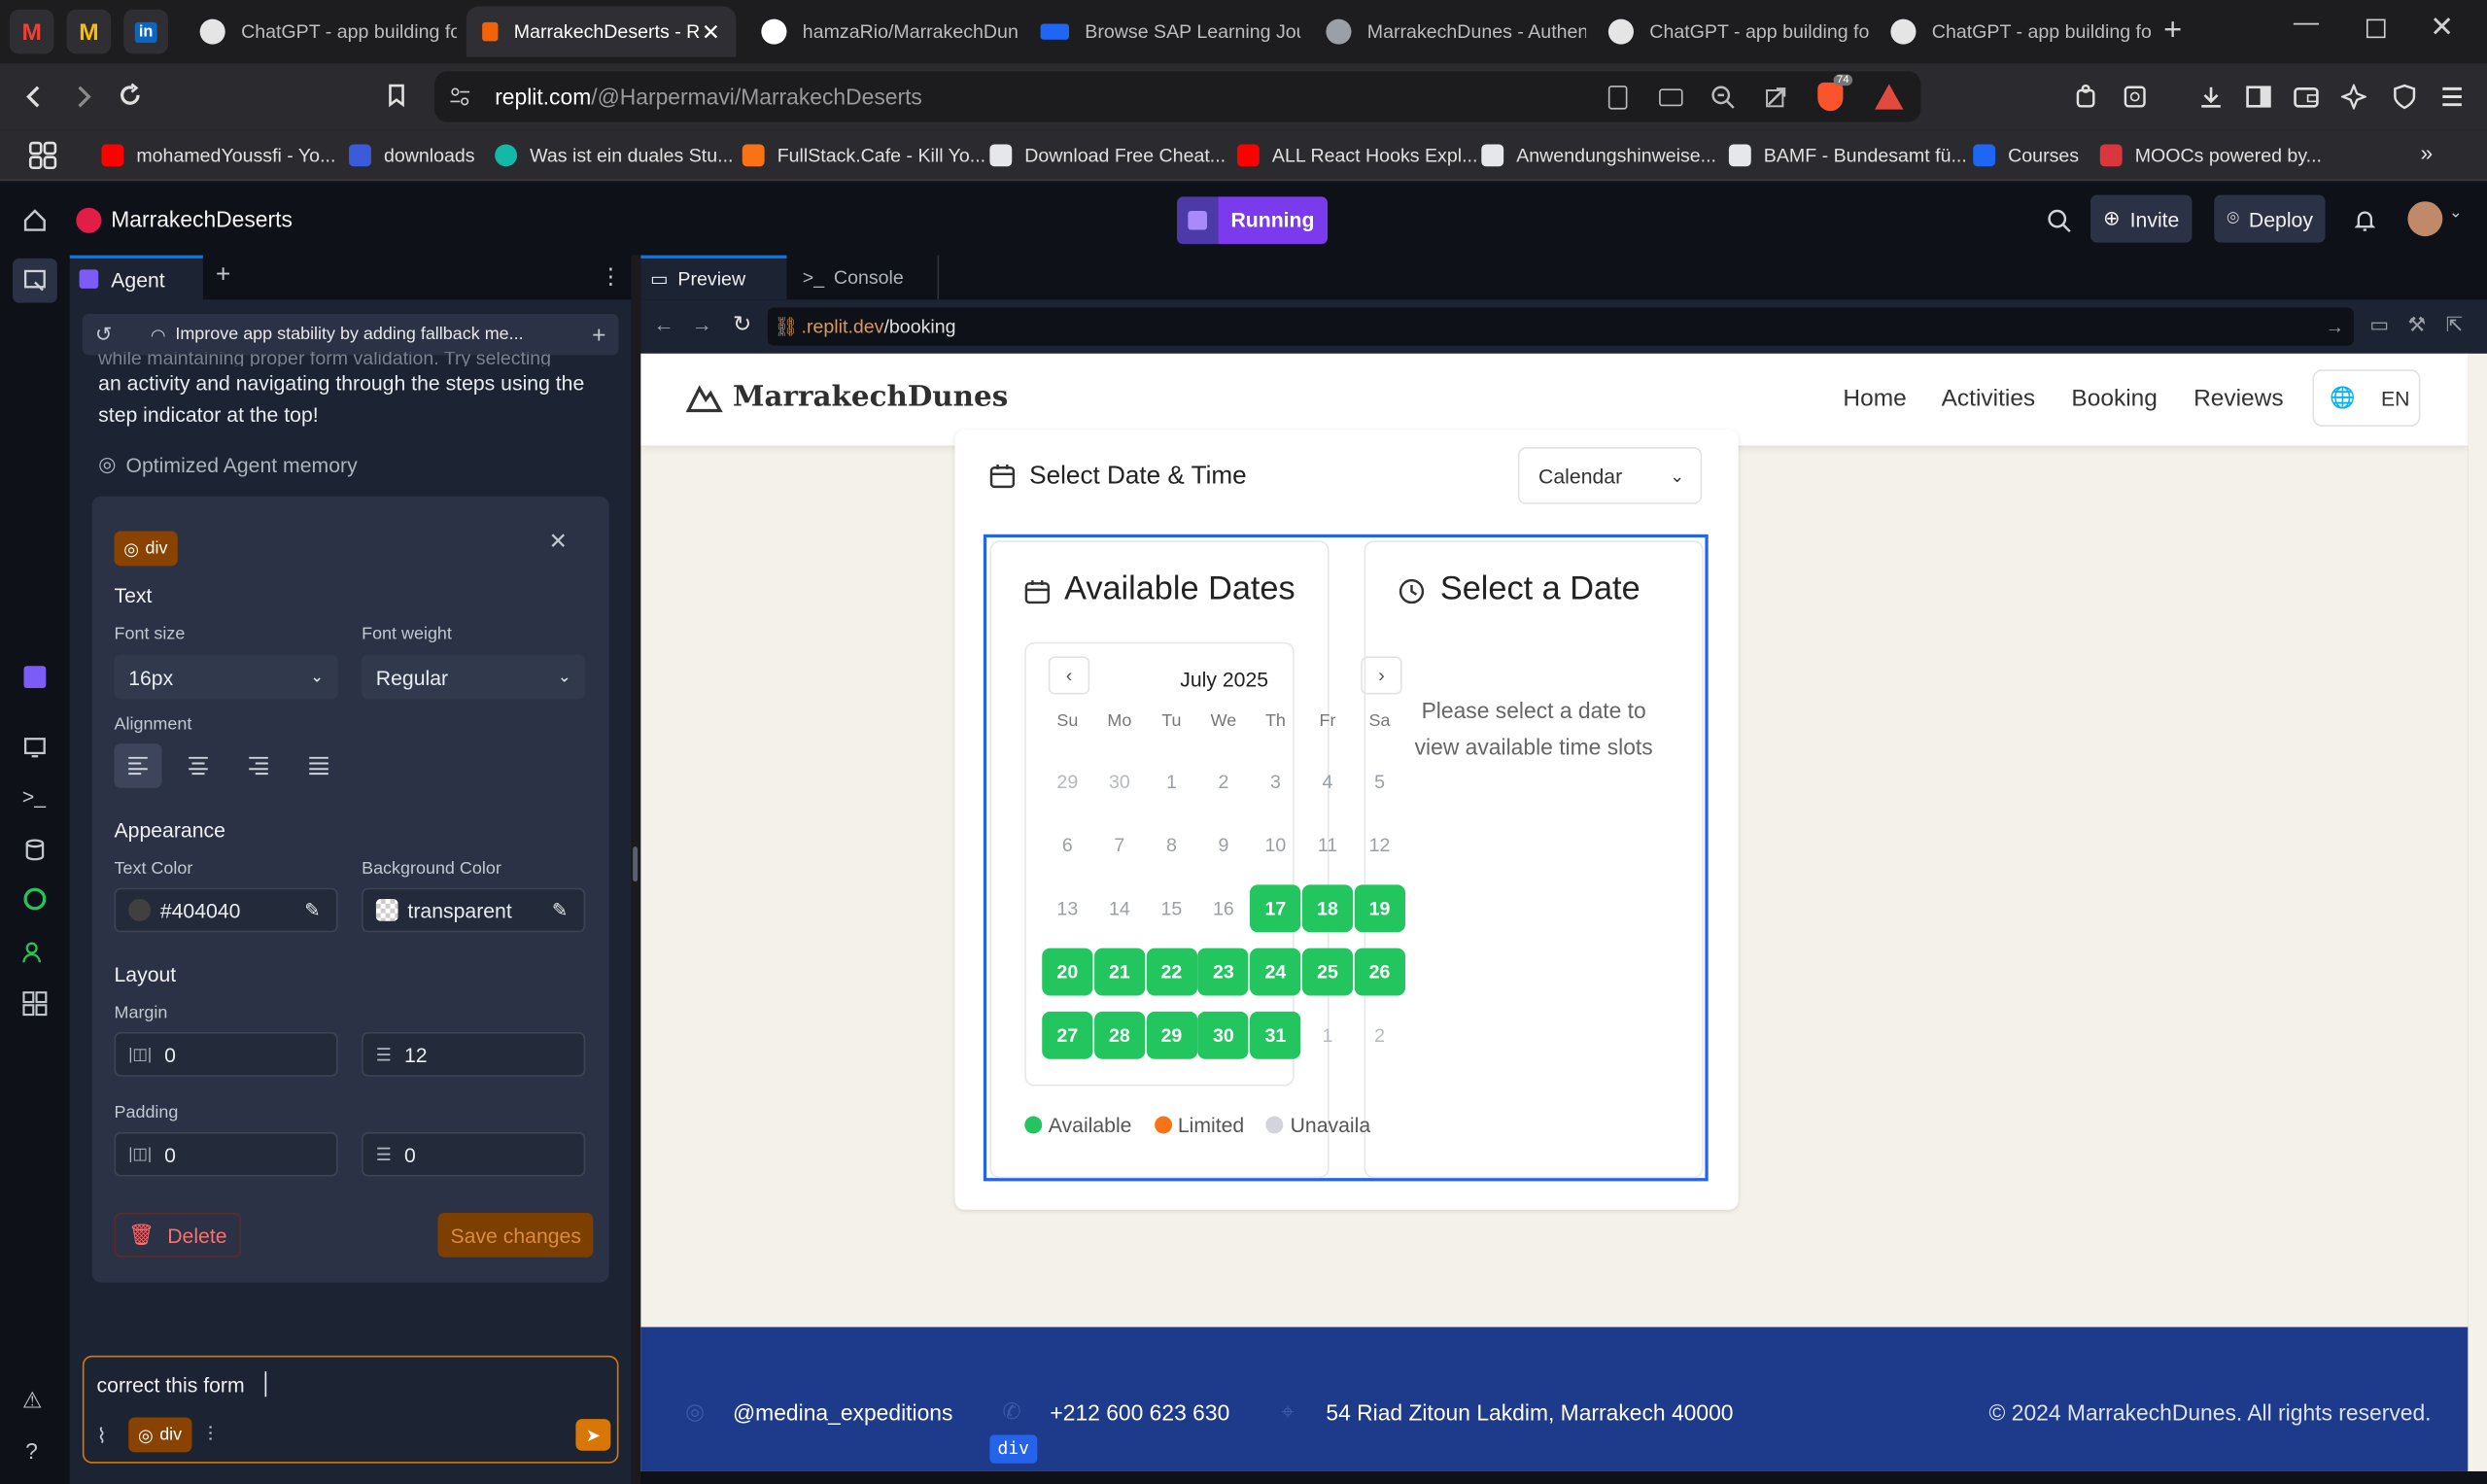 The height and width of the screenshot is (1484, 2487). Describe the element at coordinates (1119, 972) in the screenshot. I see `calendar-day-available: 21` at that location.